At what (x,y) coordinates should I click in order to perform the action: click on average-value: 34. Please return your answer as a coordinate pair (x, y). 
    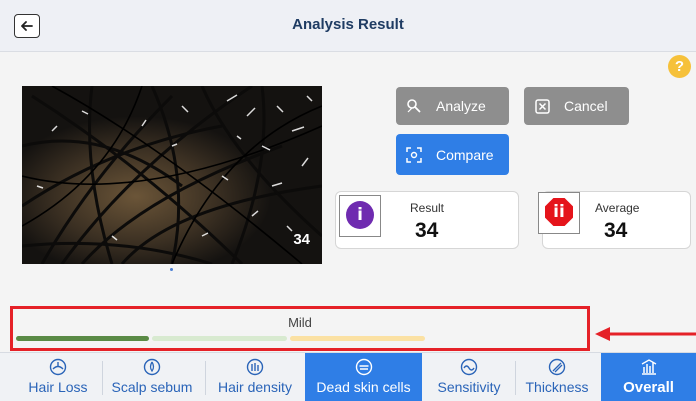
    Looking at the image, I should click on (616, 230).